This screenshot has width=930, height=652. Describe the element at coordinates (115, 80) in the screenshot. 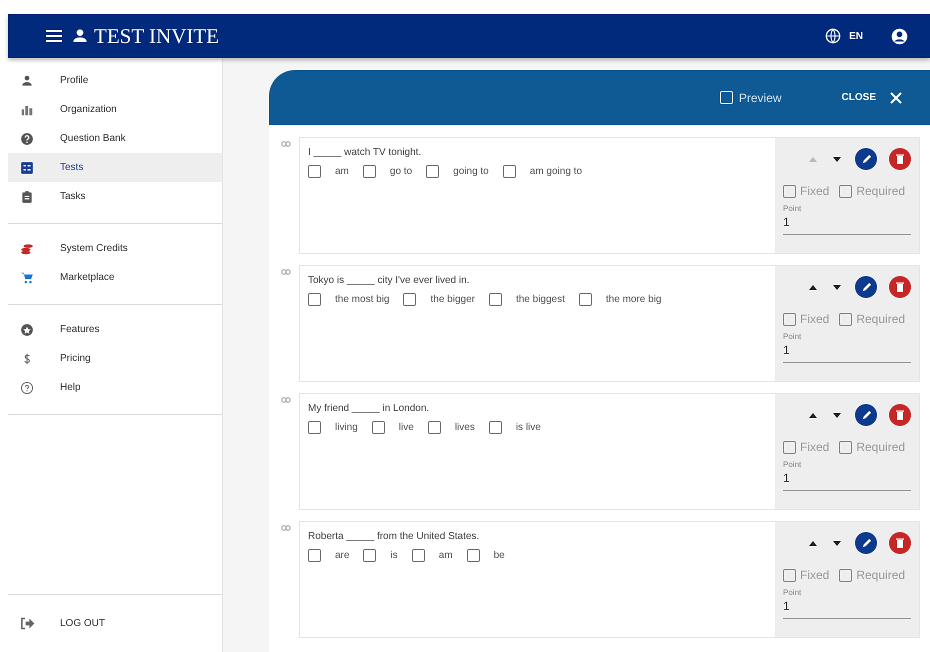

I see `sidebar-item: Profile` at that location.